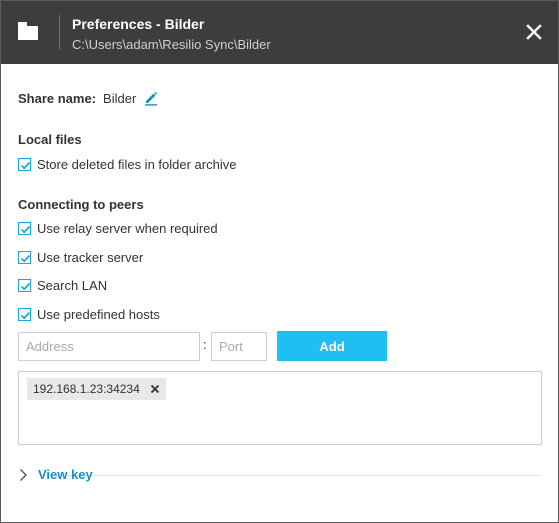 The image size is (559, 523). I want to click on share-name-value: Bilder, so click(120, 98).